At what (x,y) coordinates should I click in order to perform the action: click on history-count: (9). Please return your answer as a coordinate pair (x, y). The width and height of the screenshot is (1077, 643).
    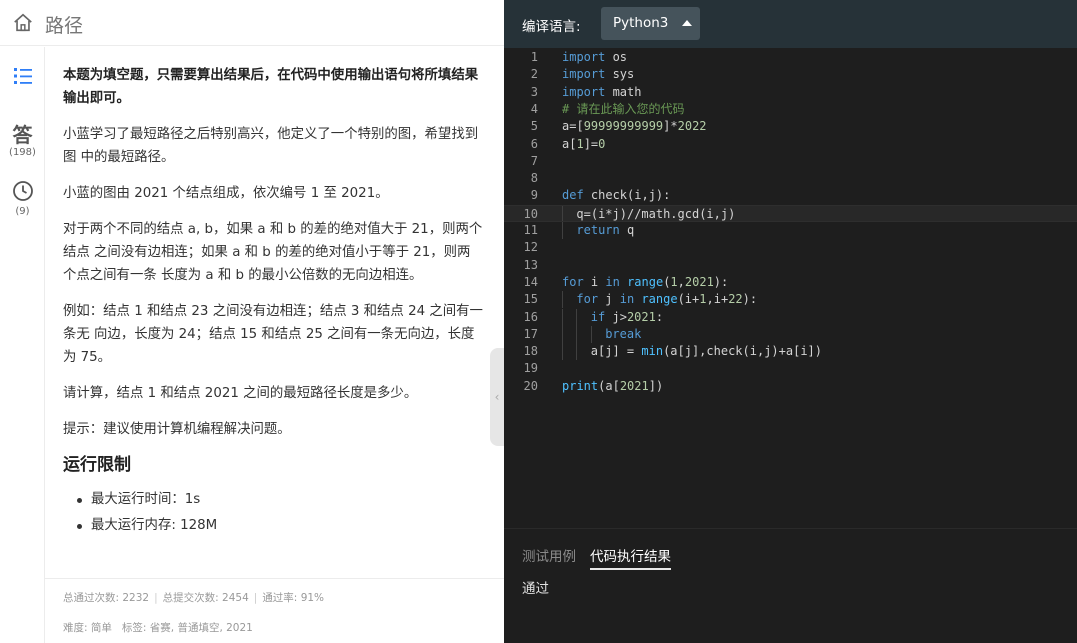
    Looking at the image, I should click on (22, 211).